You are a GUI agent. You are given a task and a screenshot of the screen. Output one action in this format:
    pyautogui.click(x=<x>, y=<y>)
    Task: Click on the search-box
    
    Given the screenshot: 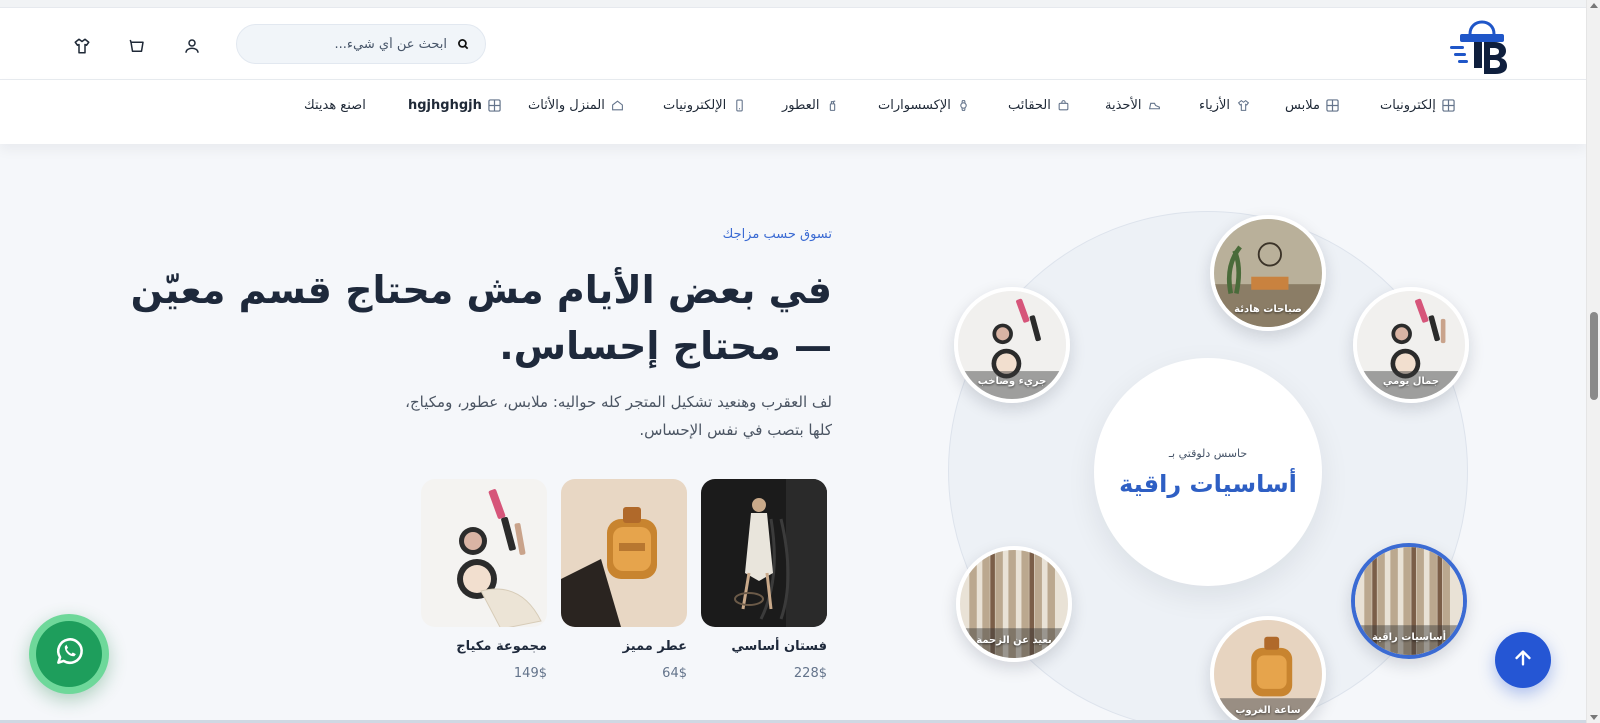 What is the action you would take?
    pyautogui.click(x=361, y=44)
    